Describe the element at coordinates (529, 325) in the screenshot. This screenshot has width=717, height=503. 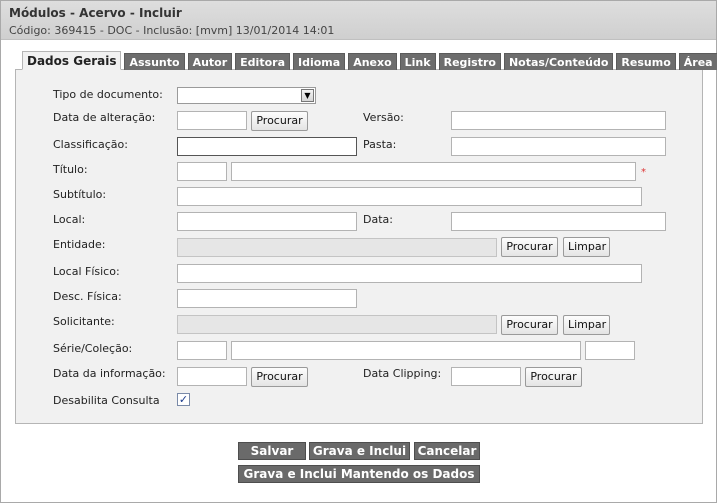
I see `procurar-solicitante-button: Procurar` at that location.